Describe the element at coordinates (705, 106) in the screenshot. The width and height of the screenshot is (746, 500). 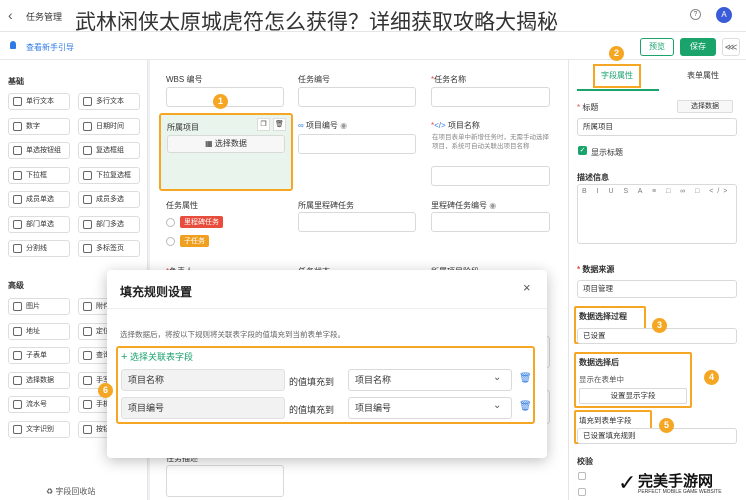
I see `select-data-mini-button: 选择数据` at that location.